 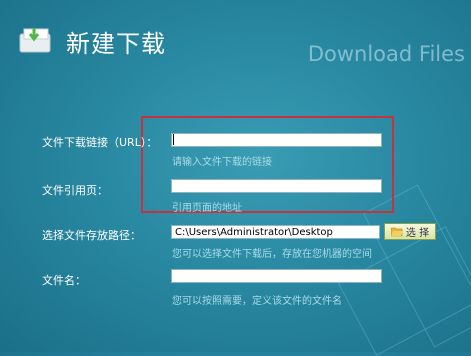 I want to click on browse-button-label: 选 择, so click(x=417, y=233).